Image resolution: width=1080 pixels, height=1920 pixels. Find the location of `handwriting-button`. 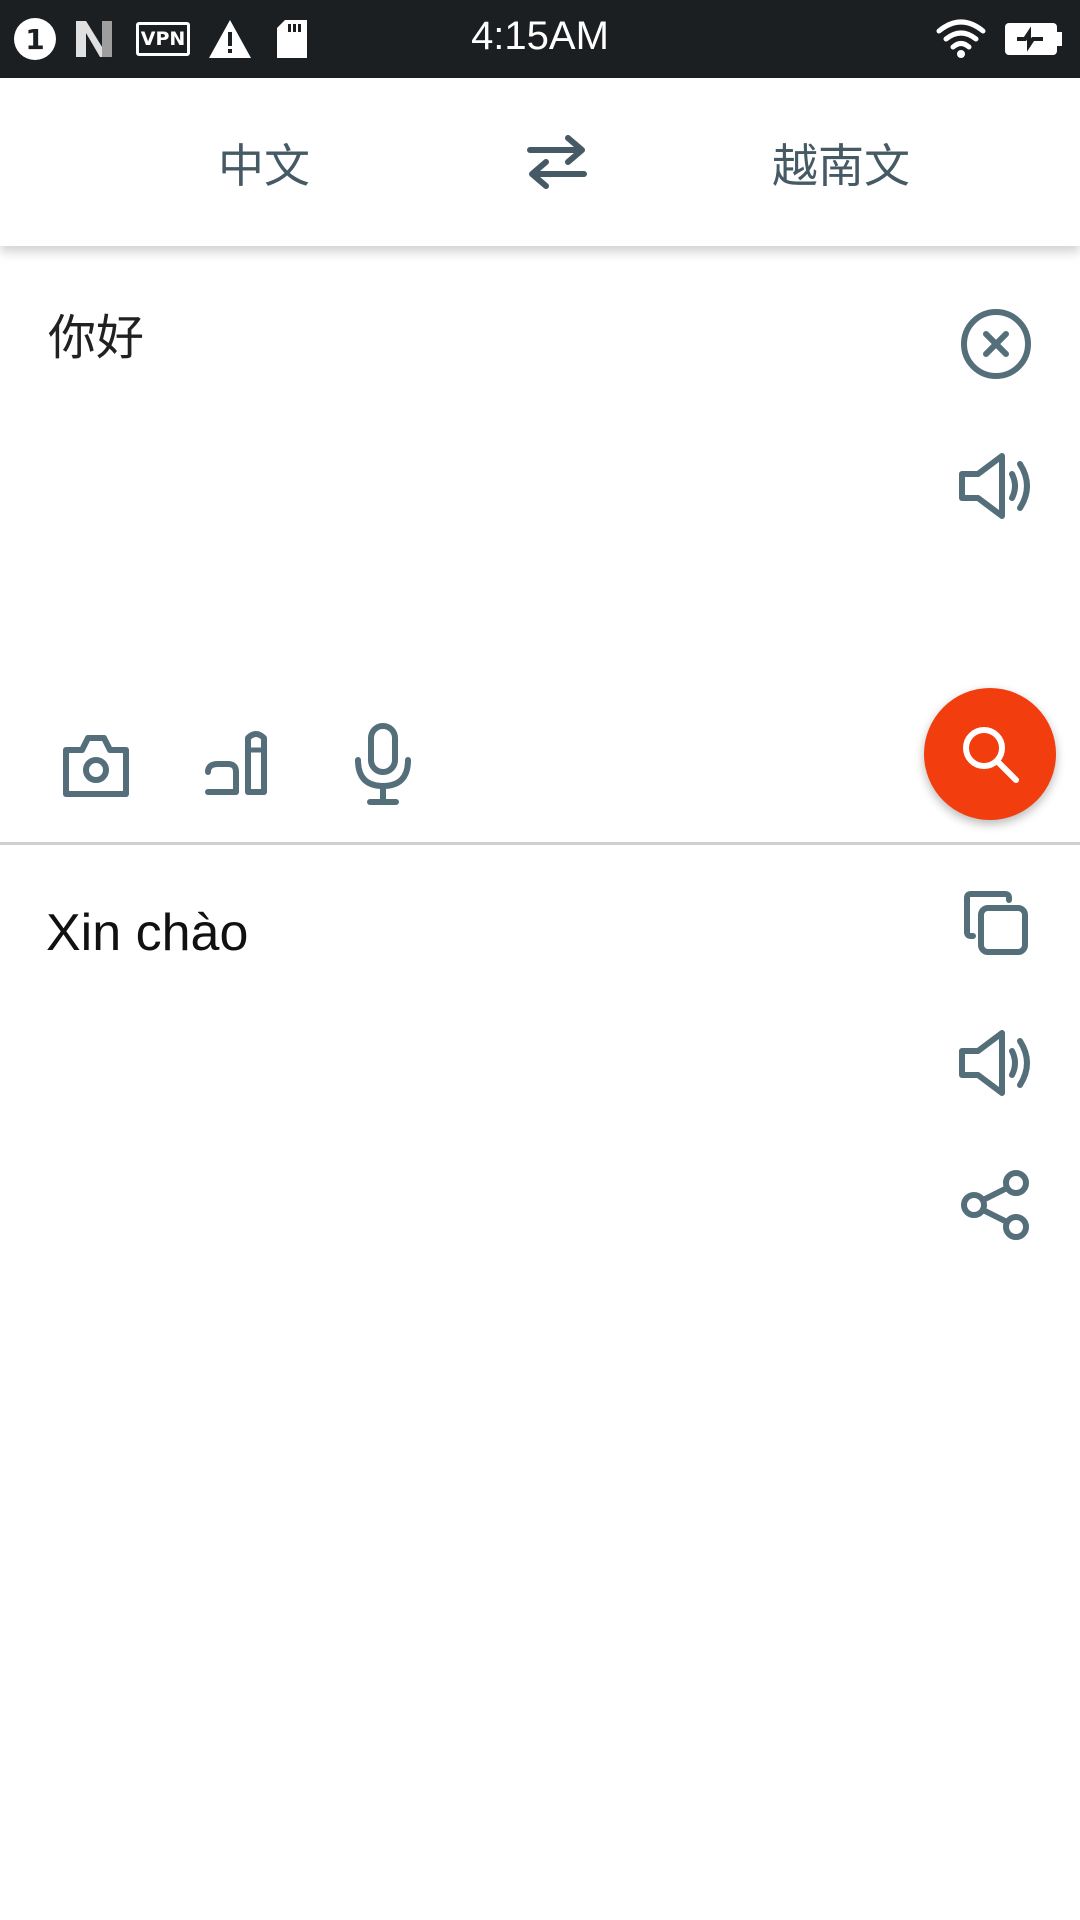

handwriting-button is located at coordinates (238, 764).